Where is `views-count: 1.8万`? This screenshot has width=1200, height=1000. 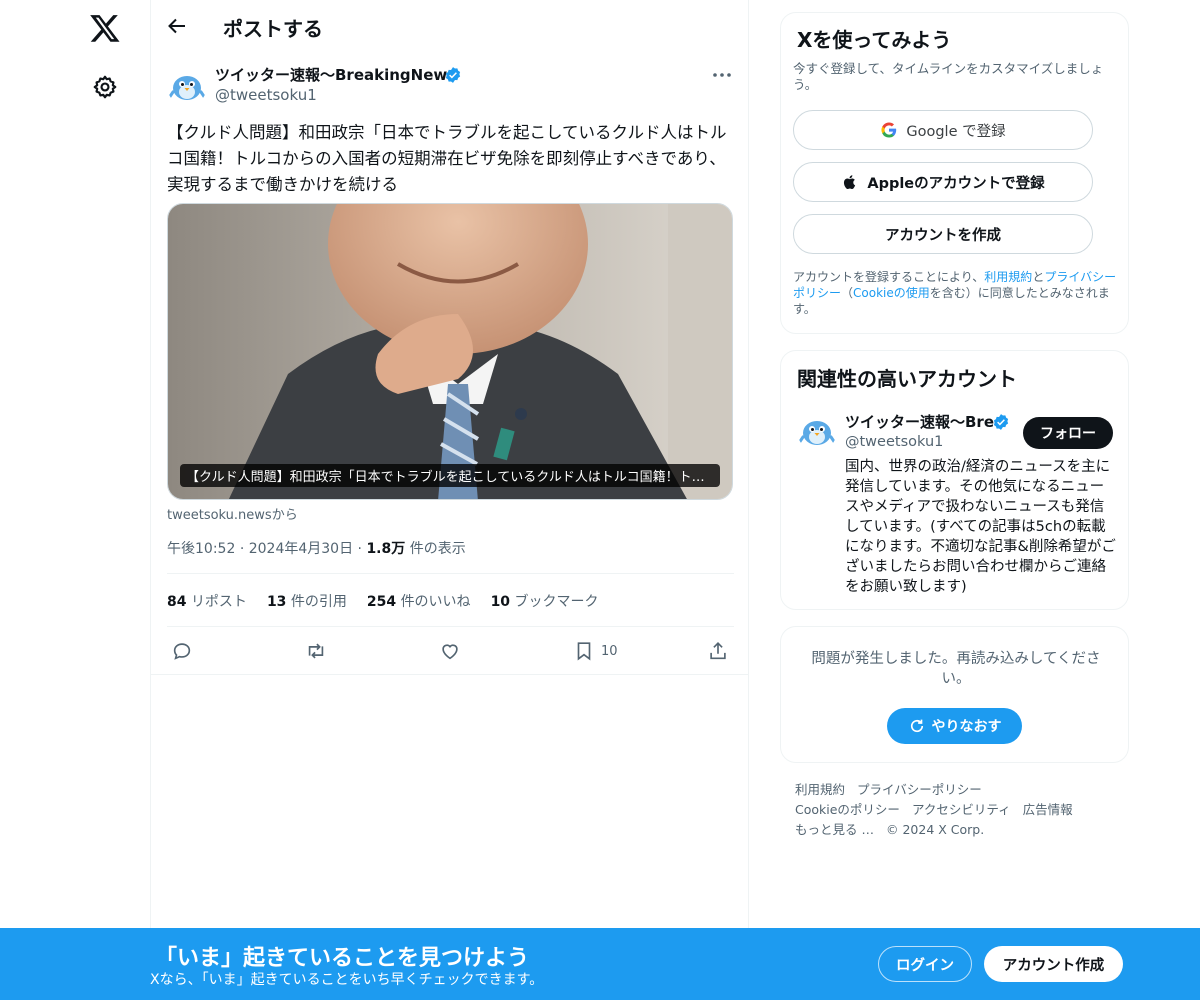
views-count: 1.8万 is located at coordinates (386, 549).